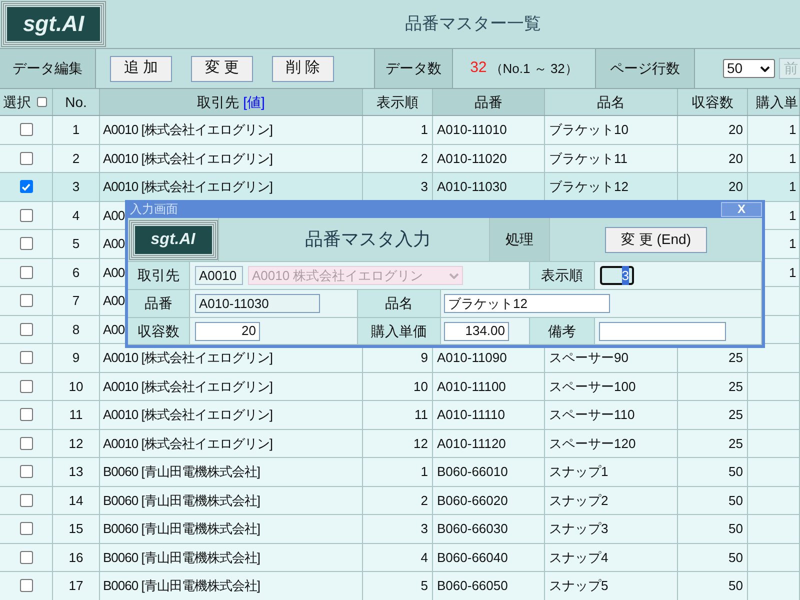 The height and width of the screenshot is (600, 800). What do you see at coordinates (578, 586) in the screenshot?
I see `part-name: スナップ5` at bounding box center [578, 586].